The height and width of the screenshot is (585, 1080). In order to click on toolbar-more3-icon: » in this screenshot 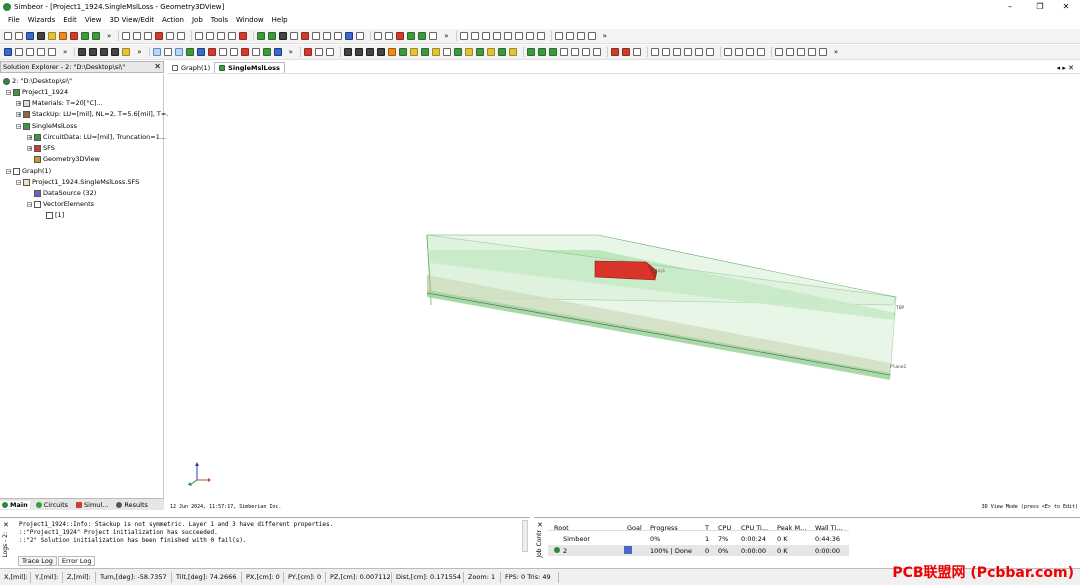, I will do `click(605, 36)`.